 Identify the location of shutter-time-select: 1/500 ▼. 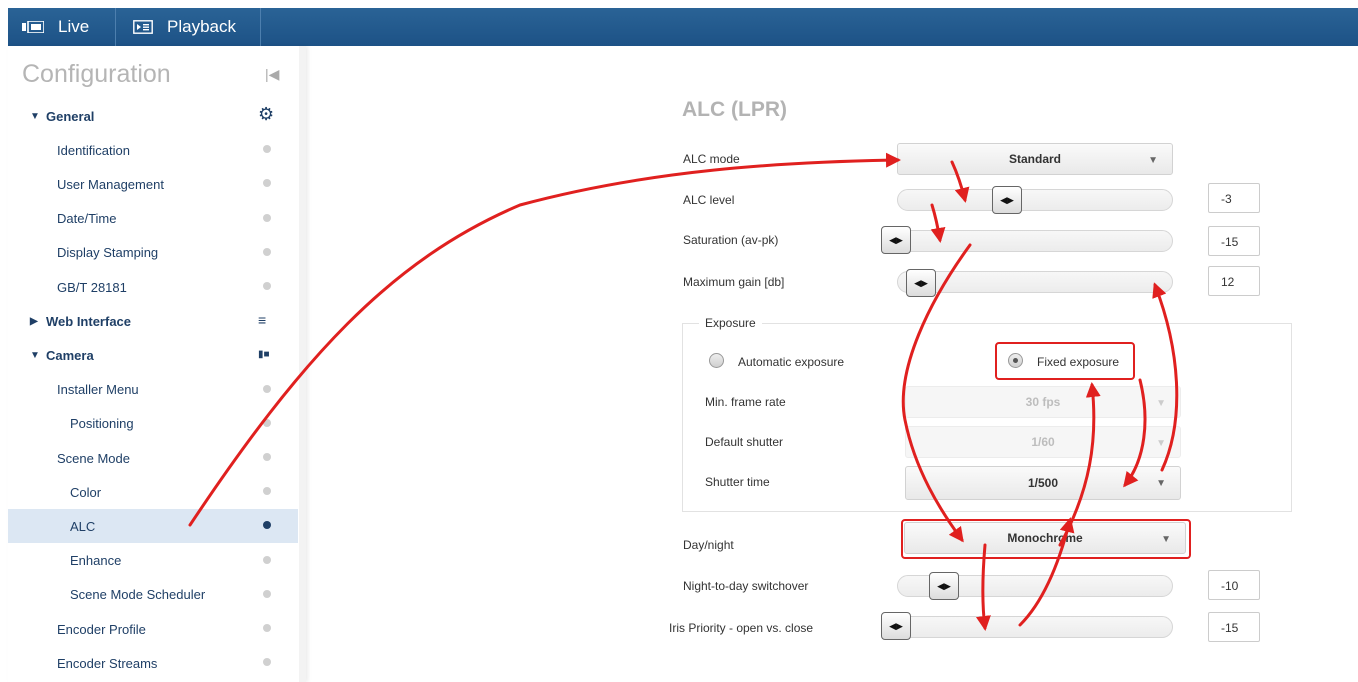
(1043, 483).